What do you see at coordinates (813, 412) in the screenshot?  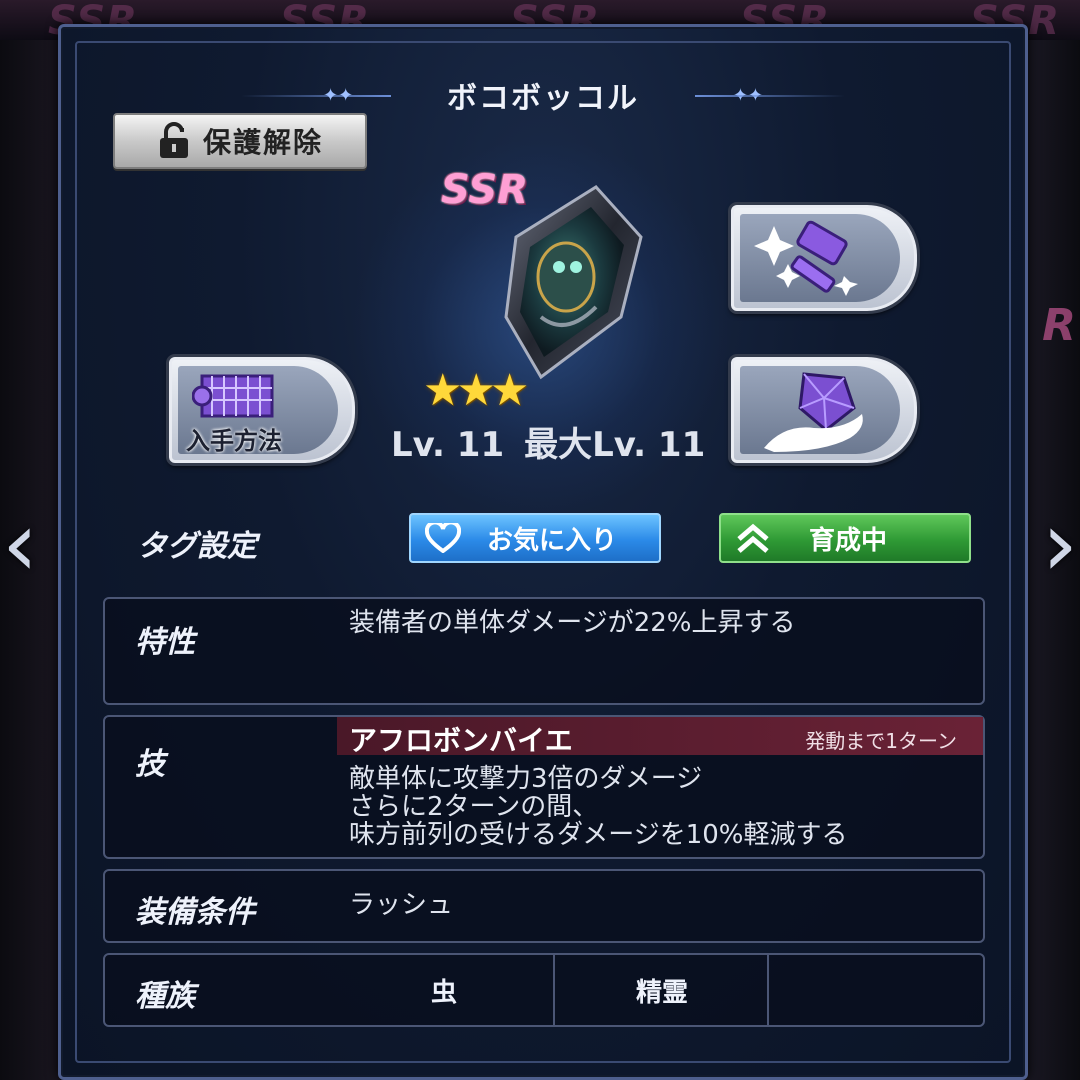 I see `gem-hand-icon` at bounding box center [813, 412].